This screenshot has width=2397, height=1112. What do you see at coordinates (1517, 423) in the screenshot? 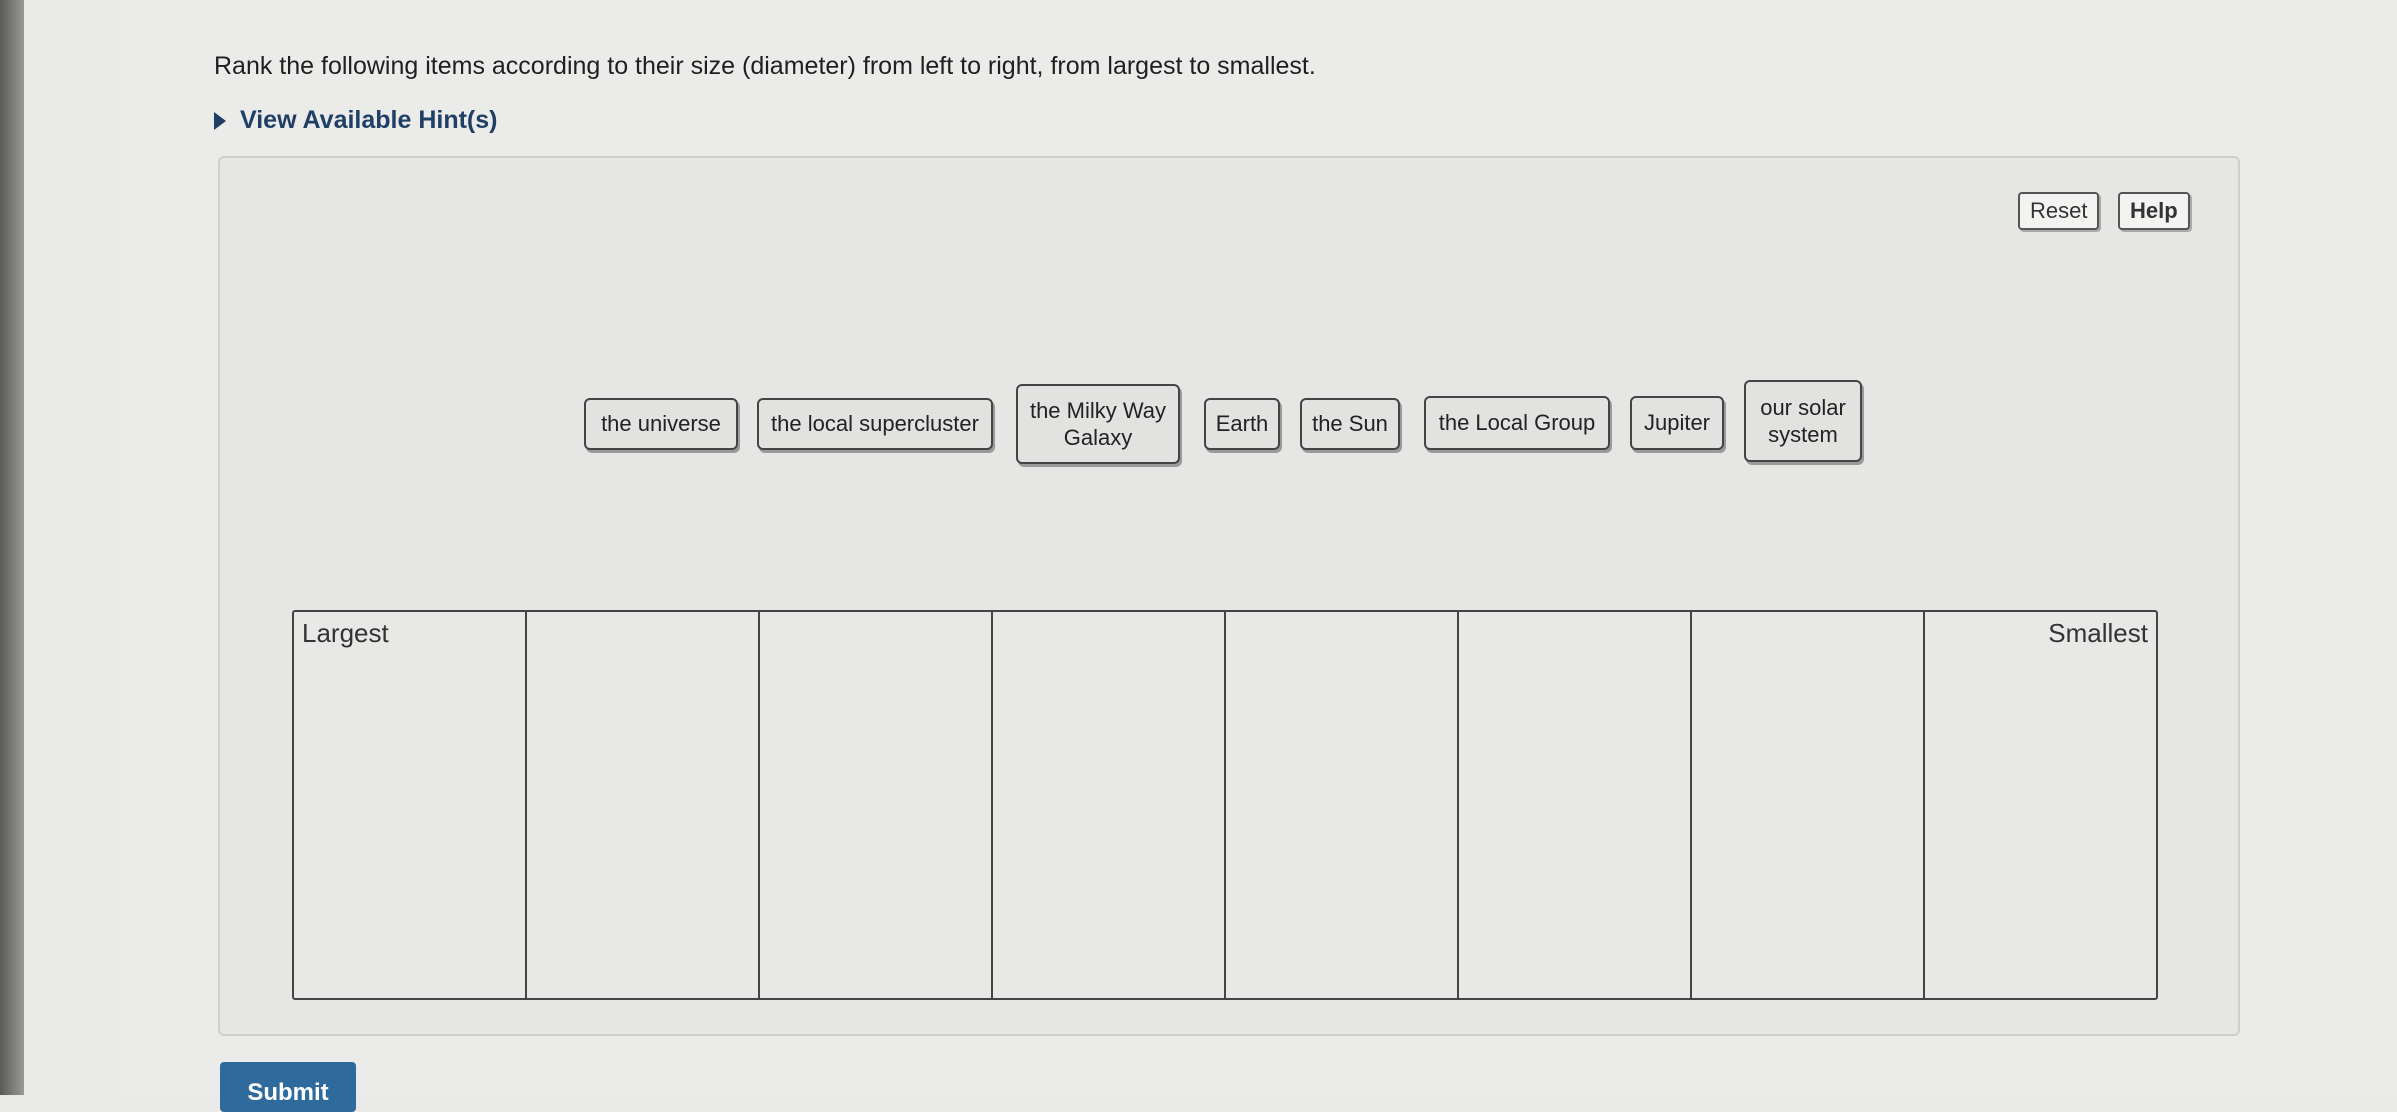
I see `tile-local-group: the Local Group` at bounding box center [1517, 423].